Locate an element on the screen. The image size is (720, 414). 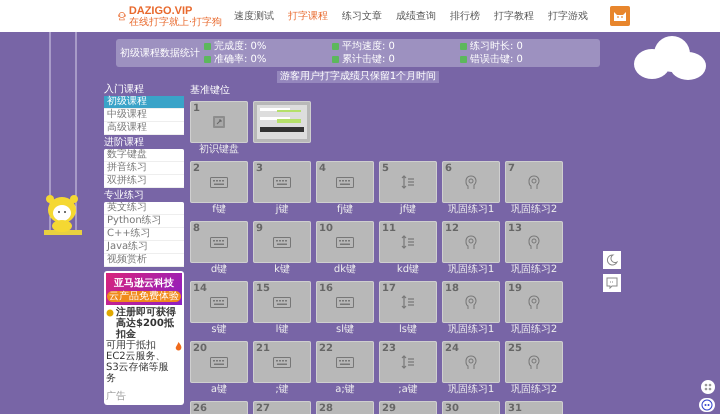
lesson-number: 11 is located at coordinates (389, 228).